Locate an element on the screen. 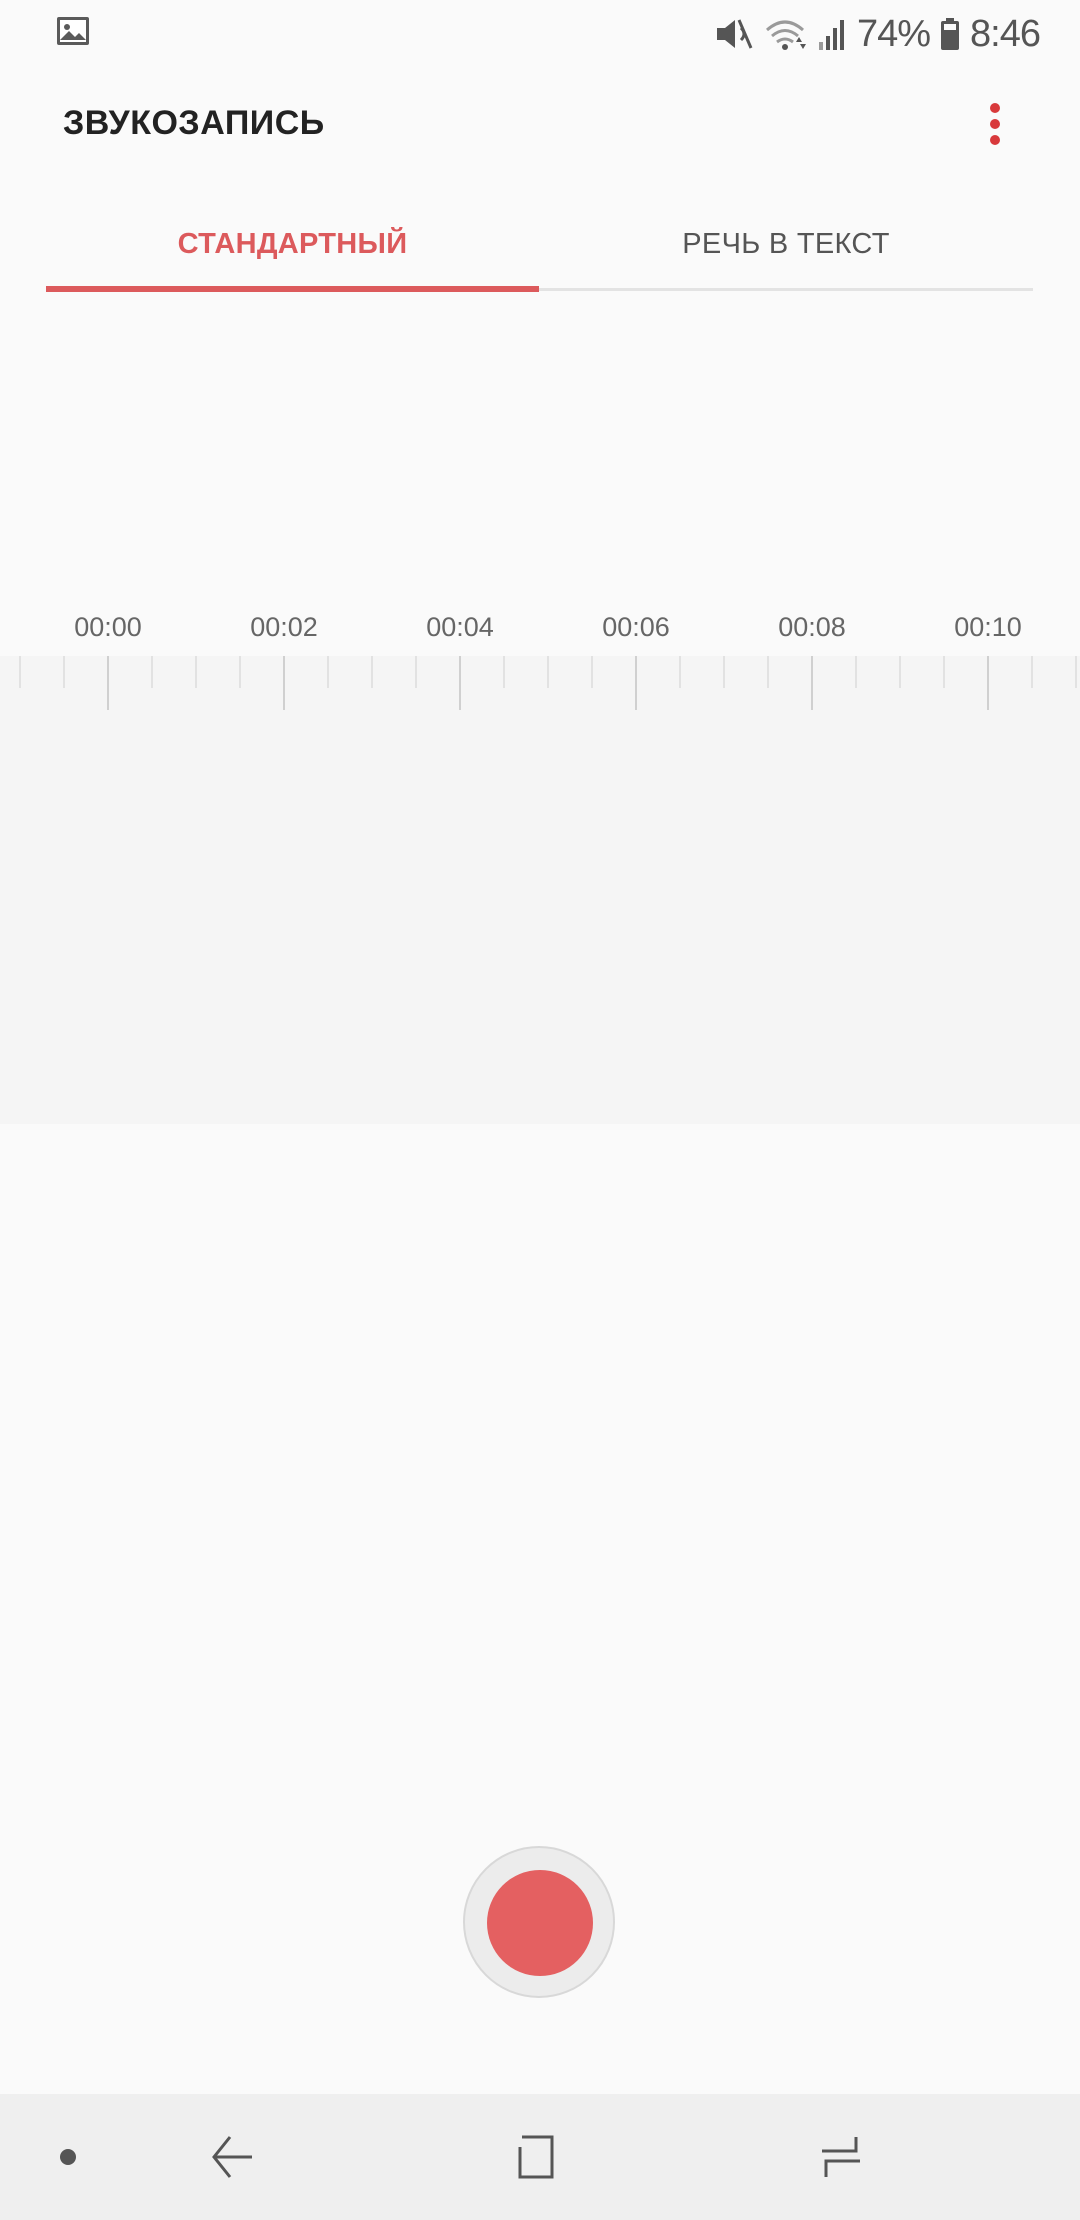  recents-icon is located at coordinates (841, 2157).